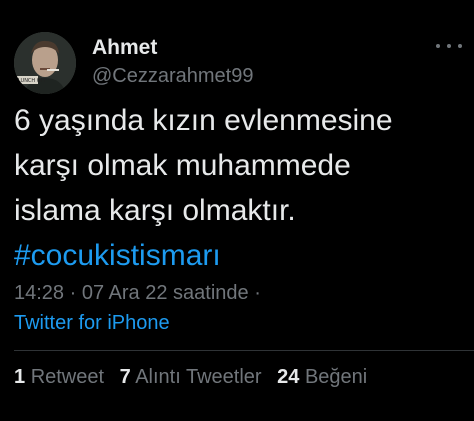 The height and width of the screenshot is (421, 474). I want to click on quote-tweets-label: Alıntı Tweetler, so click(198, 377).